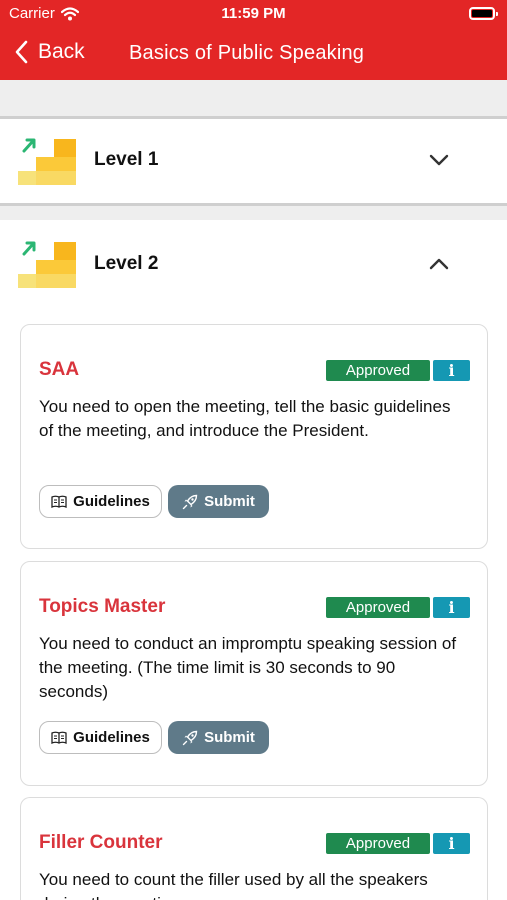 Image resolution: width=507 pixels, height=900 pixels. I want to click on chevron-down-icon, so click(439, 160).